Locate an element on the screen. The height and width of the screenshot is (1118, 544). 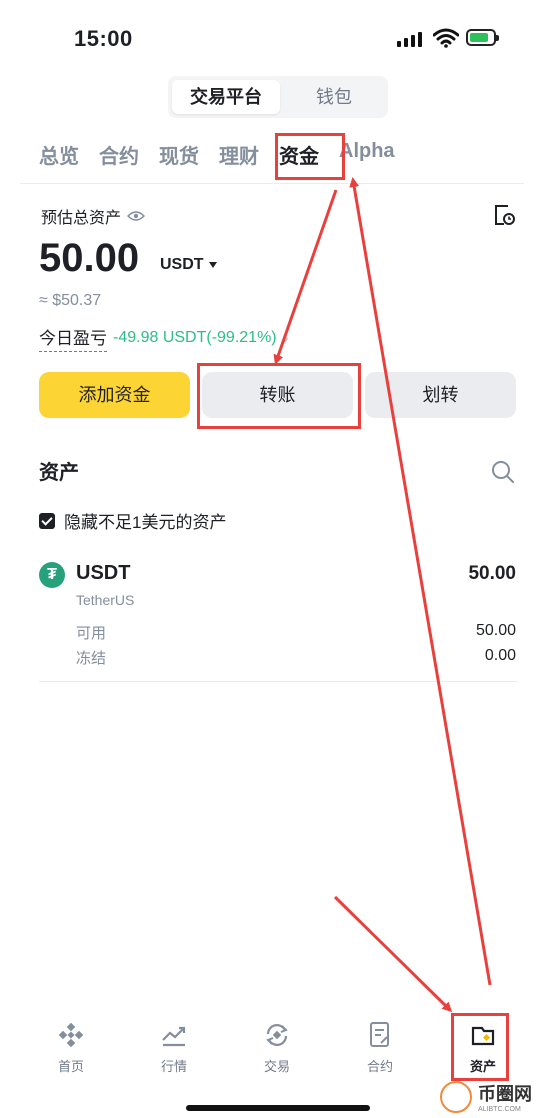
frozen-label: 冻结 is located at coordinates (91, 658).